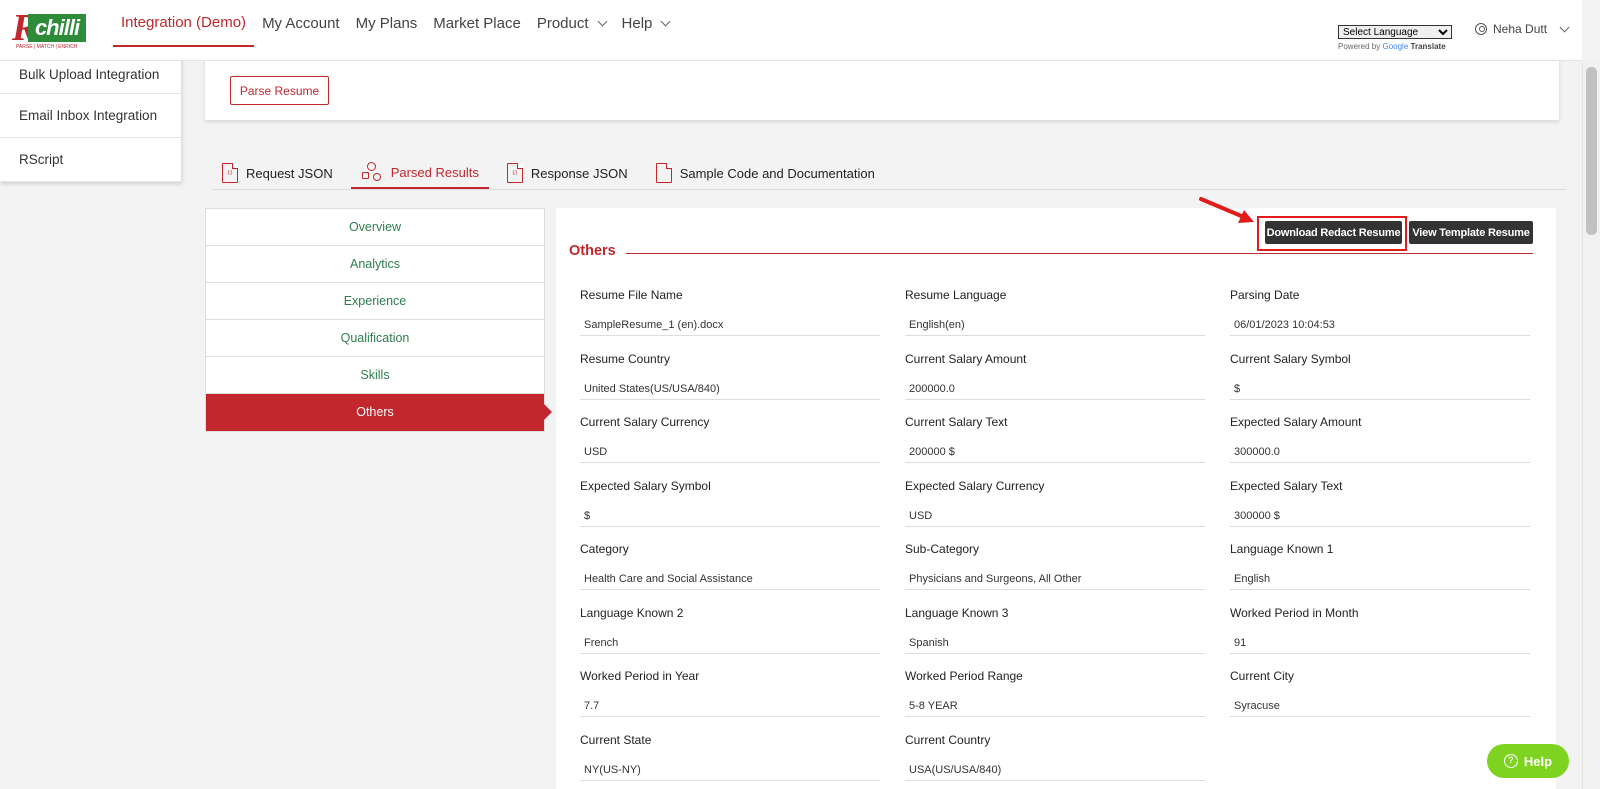 Image resolution: width=1600 pixels, height=789 pixels. I want to click on field-current-salary-symbol: Current Salary Symbol $, so click(1380, 384).